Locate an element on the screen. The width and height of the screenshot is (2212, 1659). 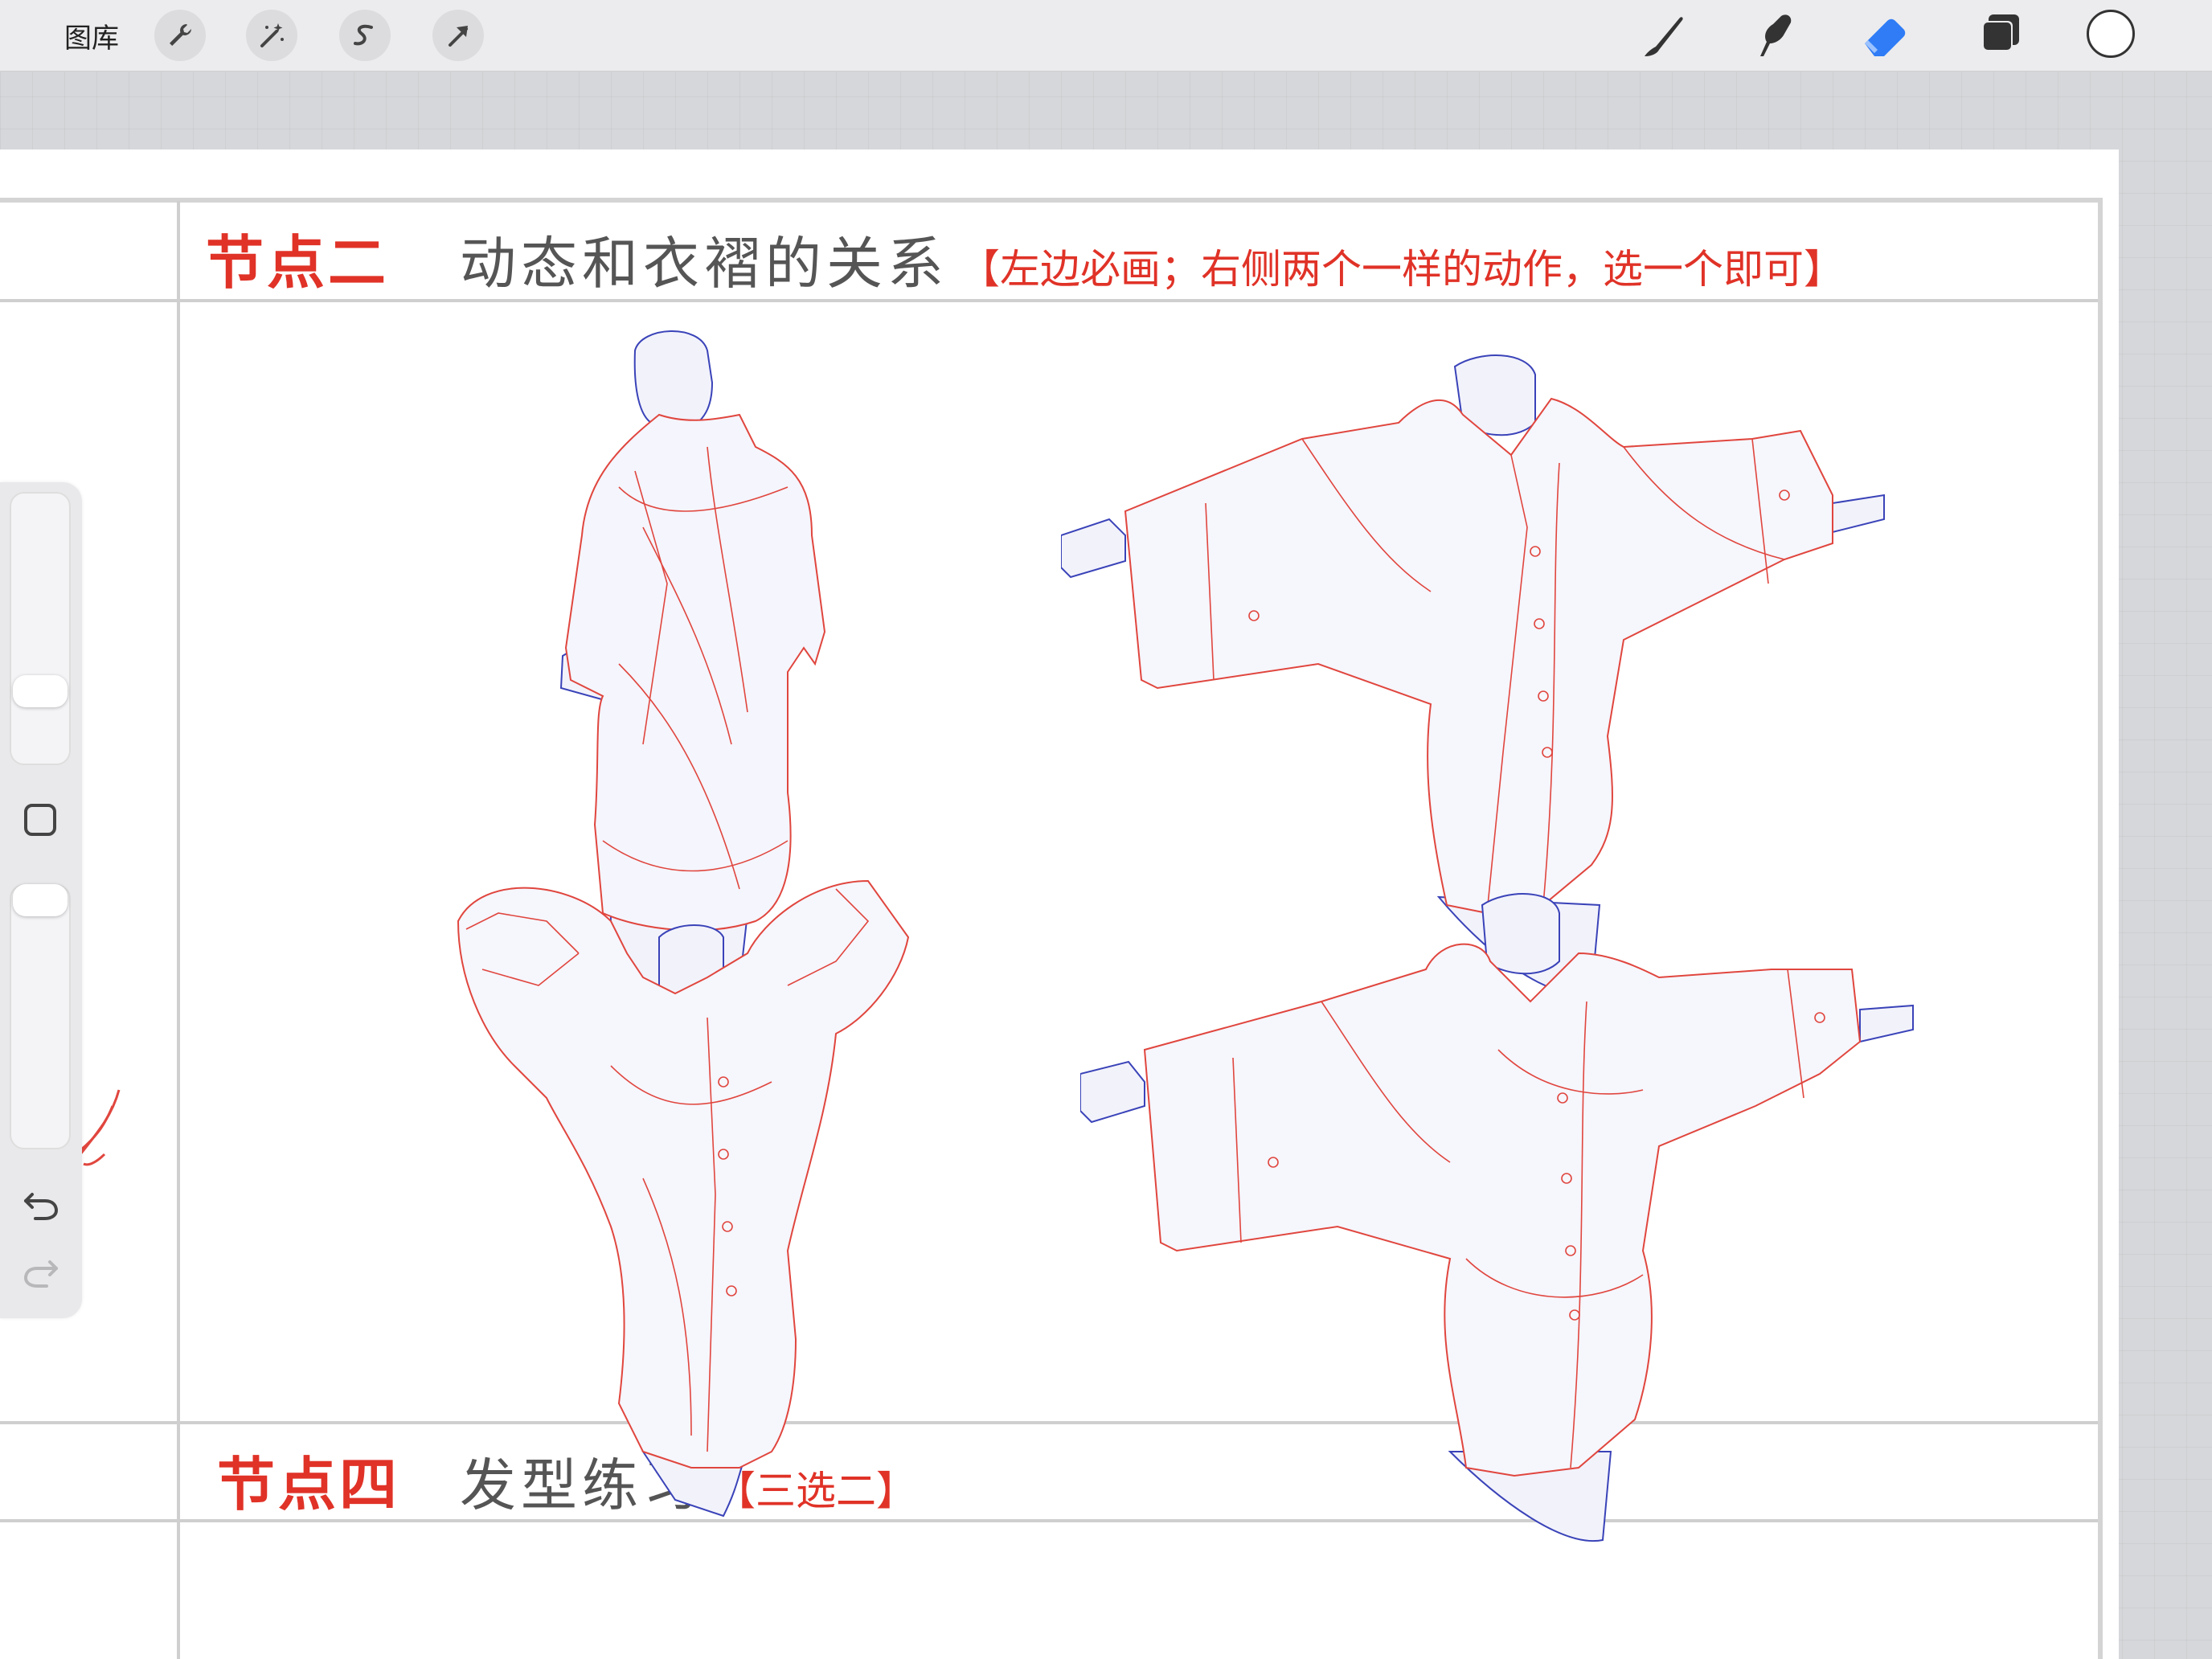
adjustments-button is located at coordinates (271, 35).